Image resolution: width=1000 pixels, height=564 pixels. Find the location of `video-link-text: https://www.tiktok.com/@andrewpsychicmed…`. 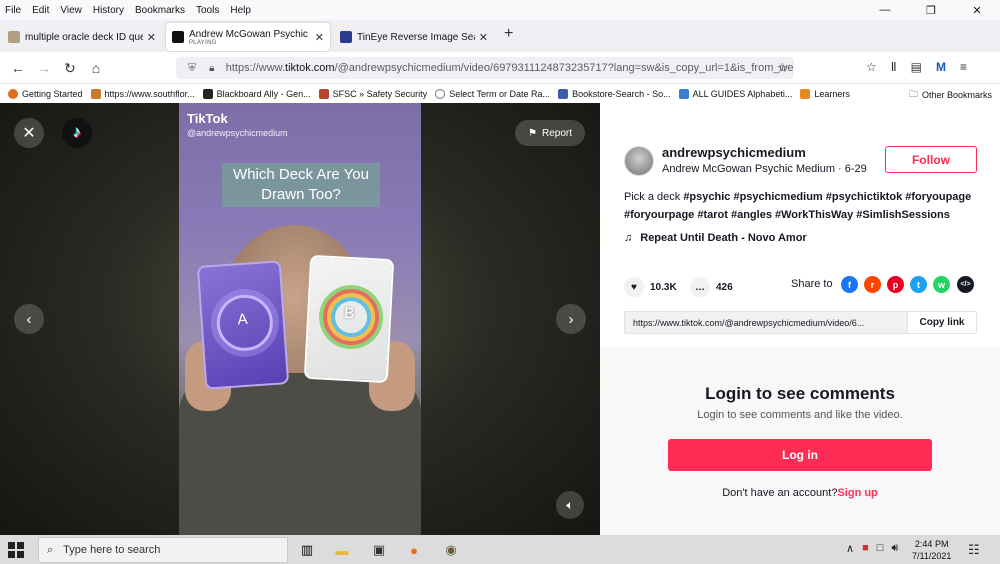

video-link-text: https://www.tiktok.com/@andrewpsychicmed… is located at coordinates (766, 323).